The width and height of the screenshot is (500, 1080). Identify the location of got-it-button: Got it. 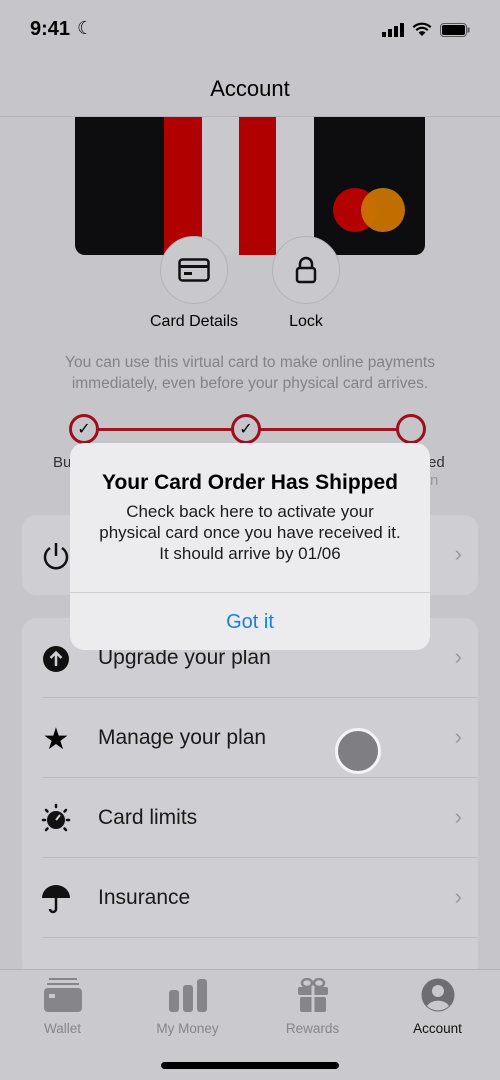
(250, 621).